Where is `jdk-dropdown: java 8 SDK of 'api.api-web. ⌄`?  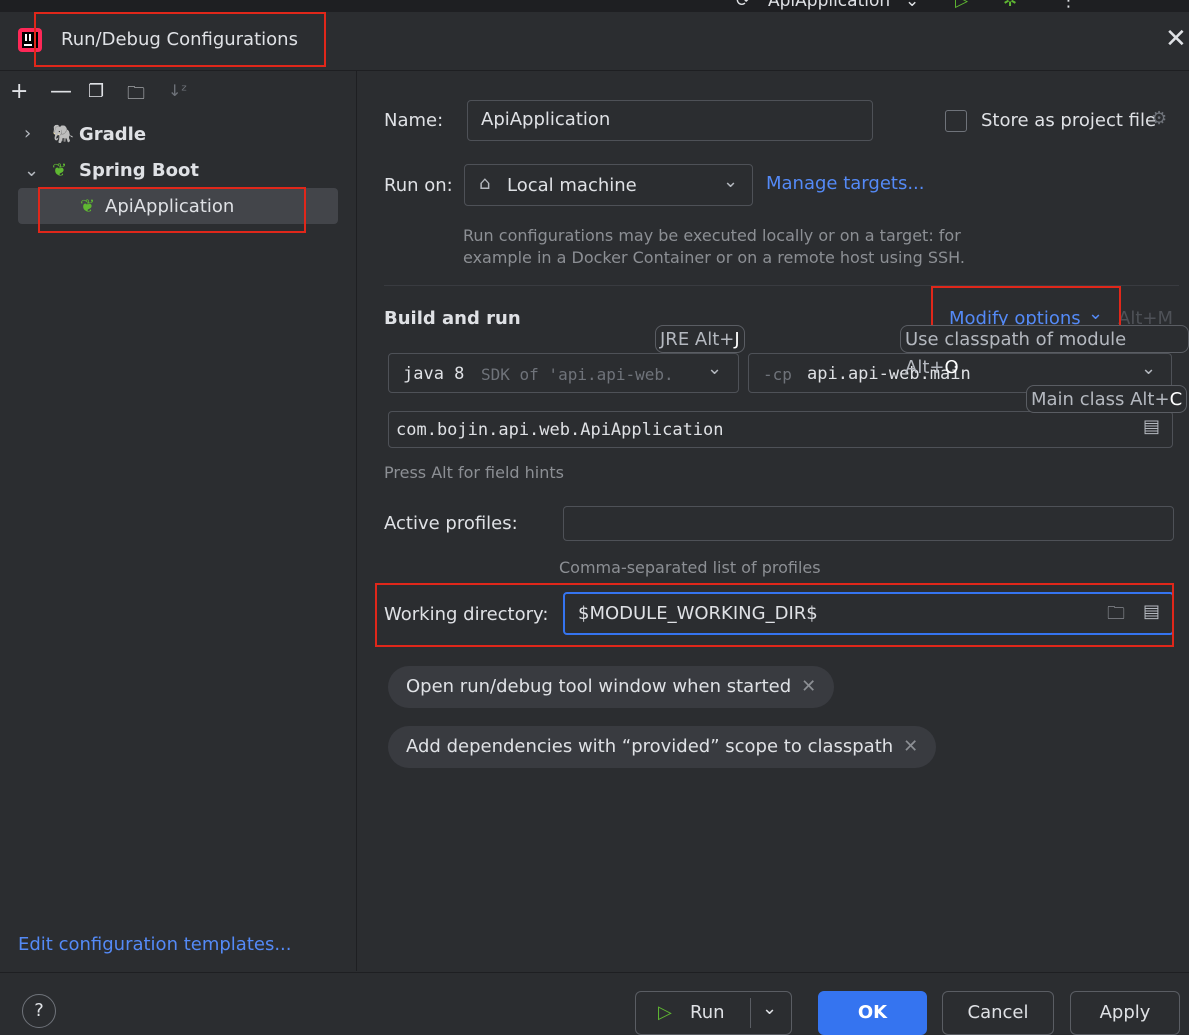
jdk-dropdown: java 8 SDK of 'api.api-web. ⌄ is located at coordinates (563, 373).